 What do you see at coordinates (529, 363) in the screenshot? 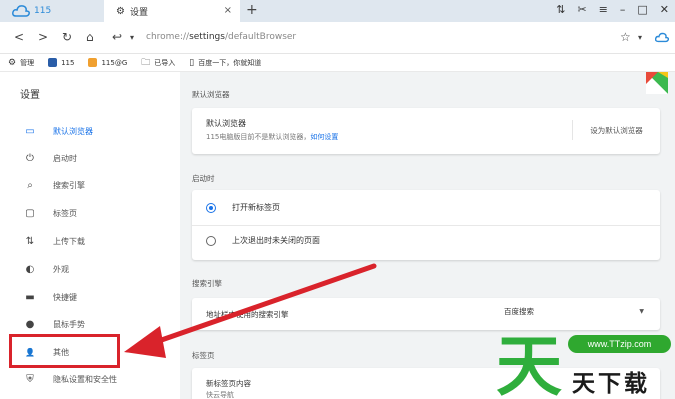
I see `watermark-logo: 天` at bounding box center [529, 363].